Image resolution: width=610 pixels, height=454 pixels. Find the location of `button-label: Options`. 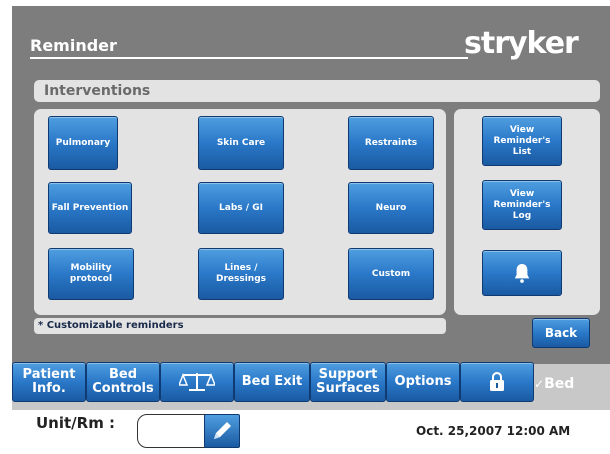

button-label: Options is located at coordinates (423, 381).